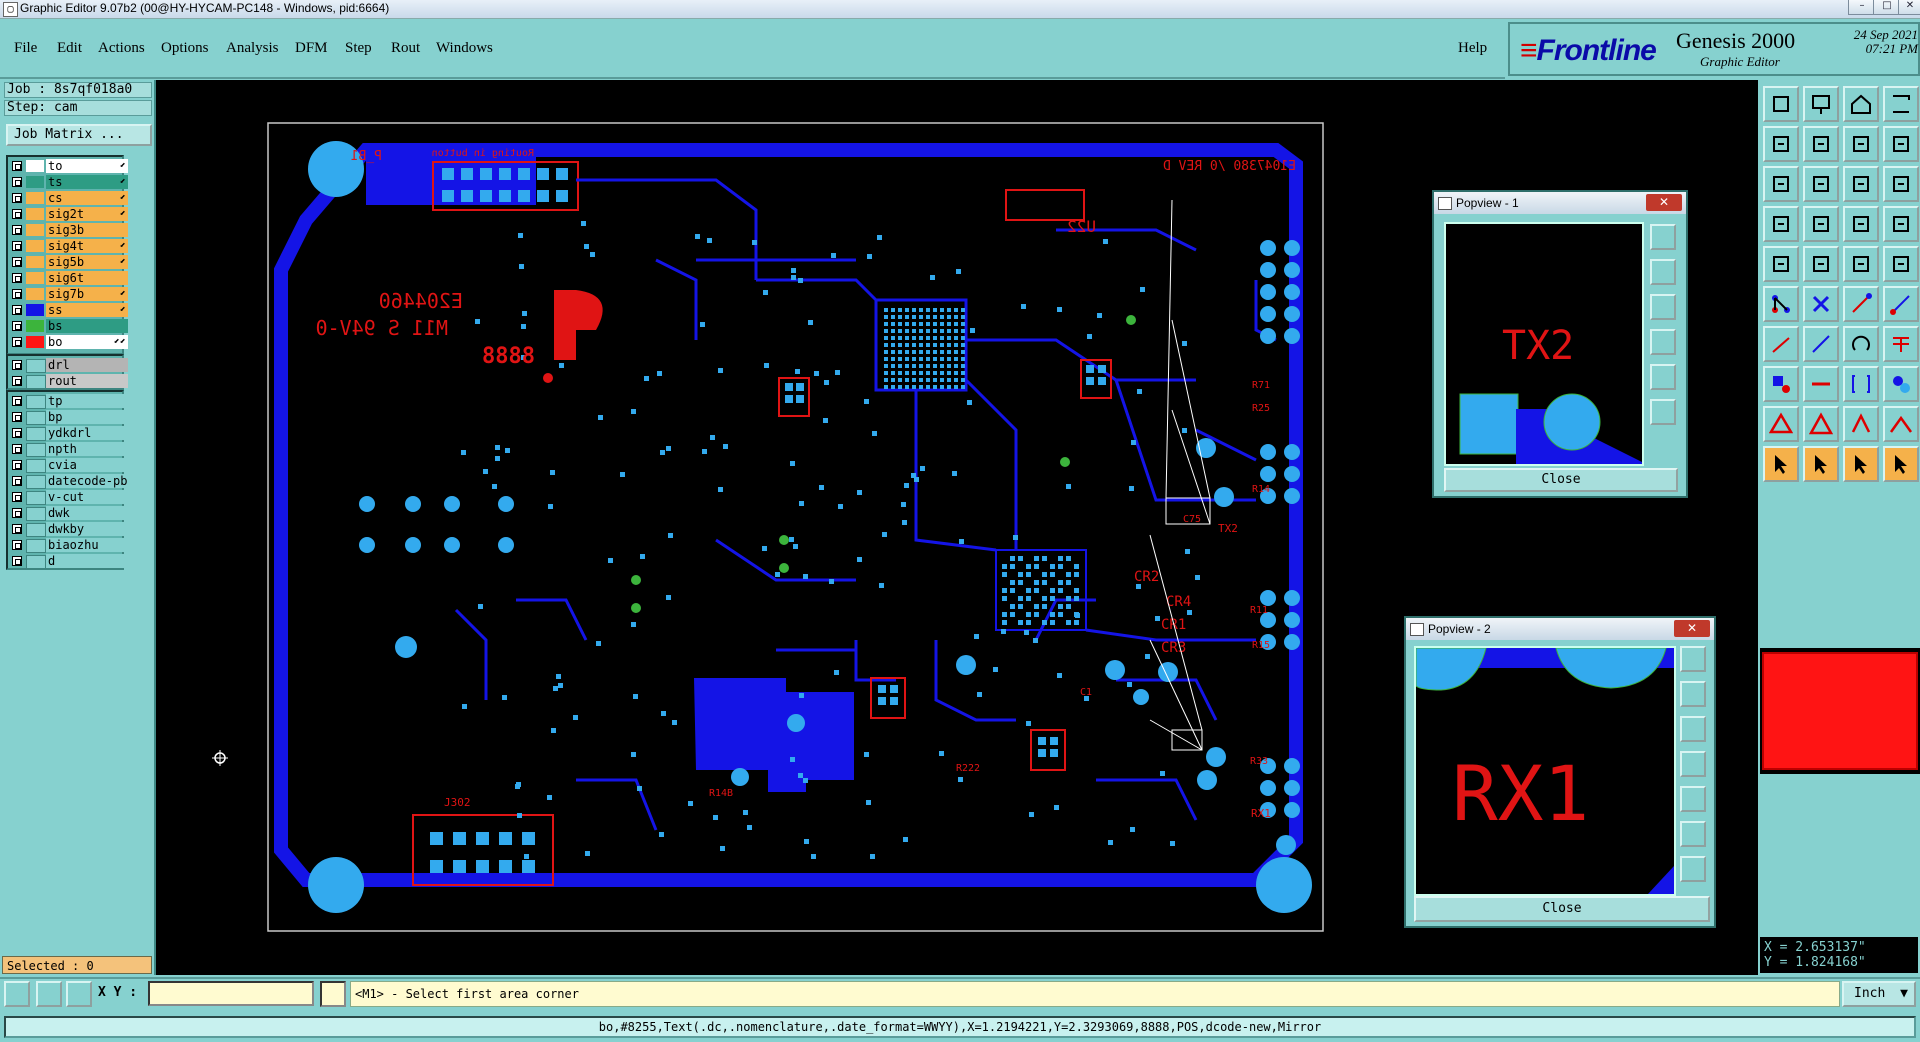  I want to click on pad-select-icon, so click(1781, 264).